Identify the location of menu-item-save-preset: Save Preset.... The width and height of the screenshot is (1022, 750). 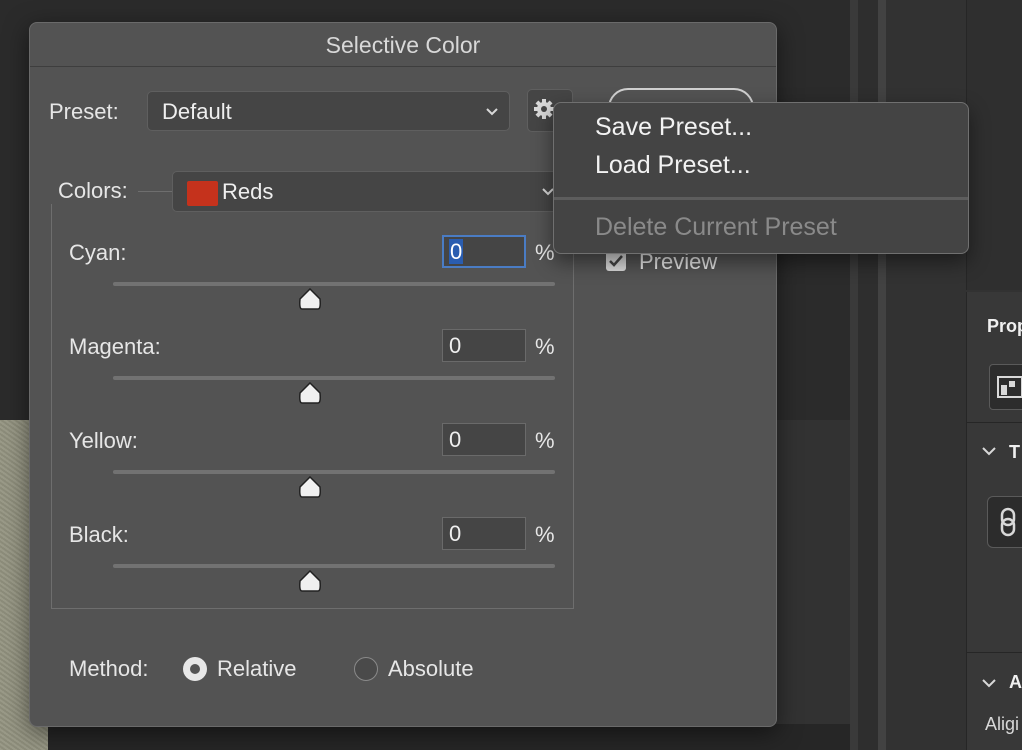
(673, 127).